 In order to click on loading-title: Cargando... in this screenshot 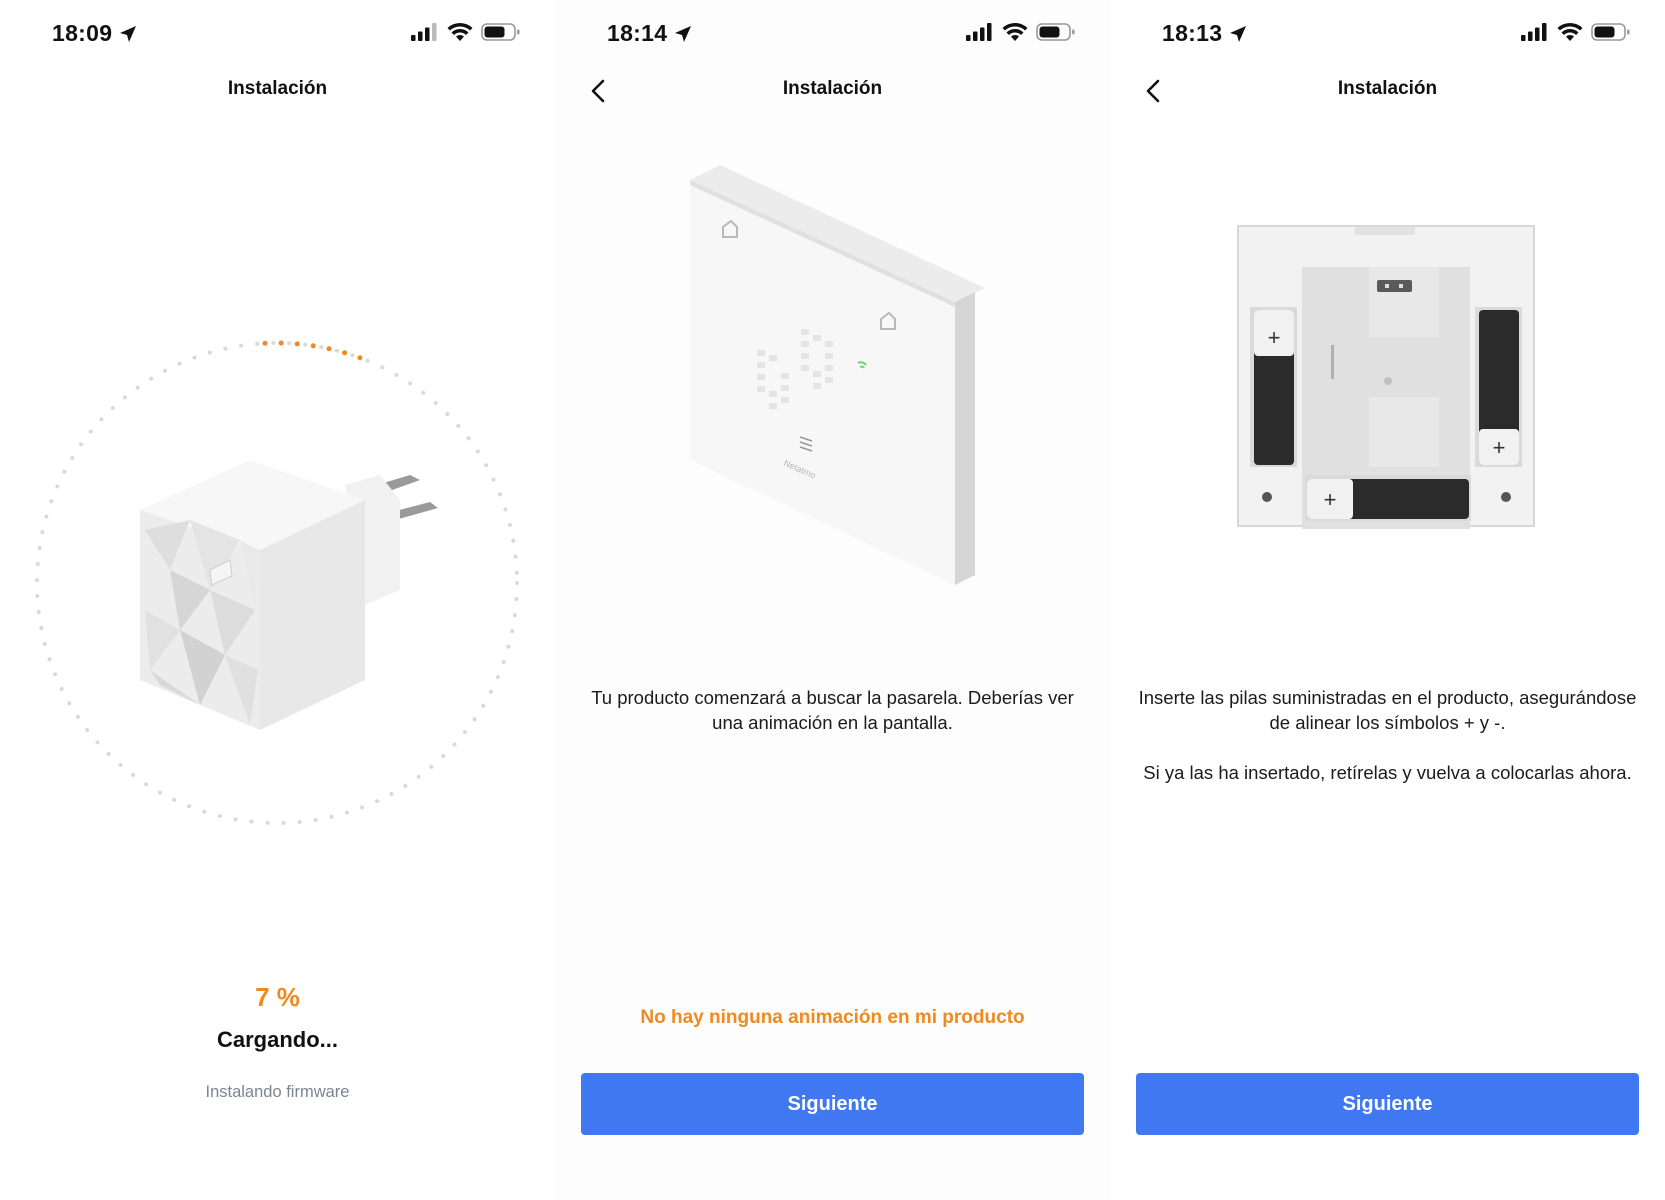, I will do `click(277, 1039)`.